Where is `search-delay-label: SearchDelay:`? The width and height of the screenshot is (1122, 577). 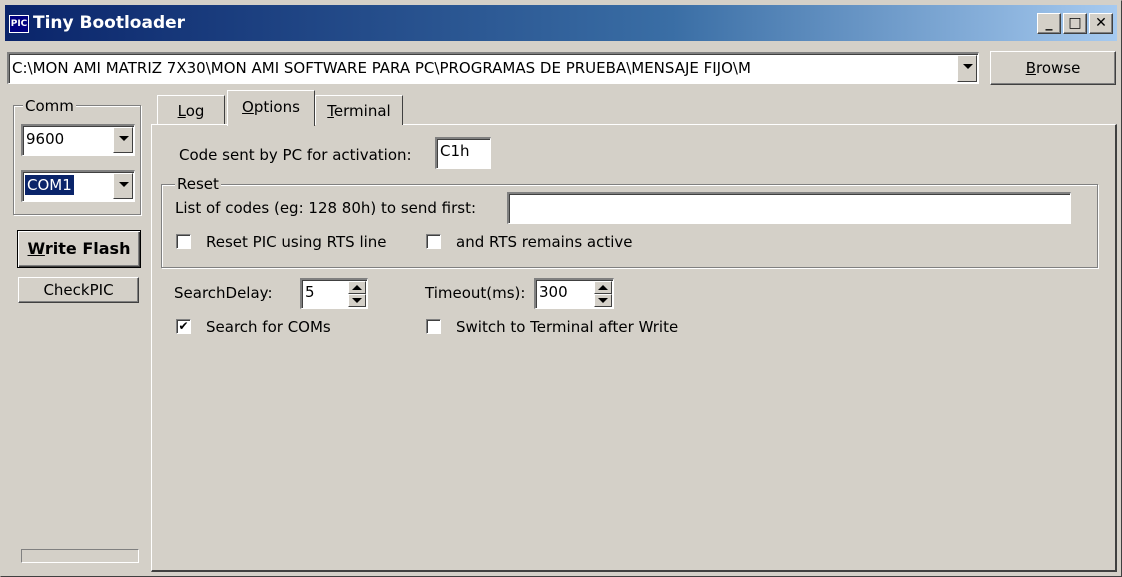
search-delay-label: SearchDelay: is located at coordinates (223, 293).